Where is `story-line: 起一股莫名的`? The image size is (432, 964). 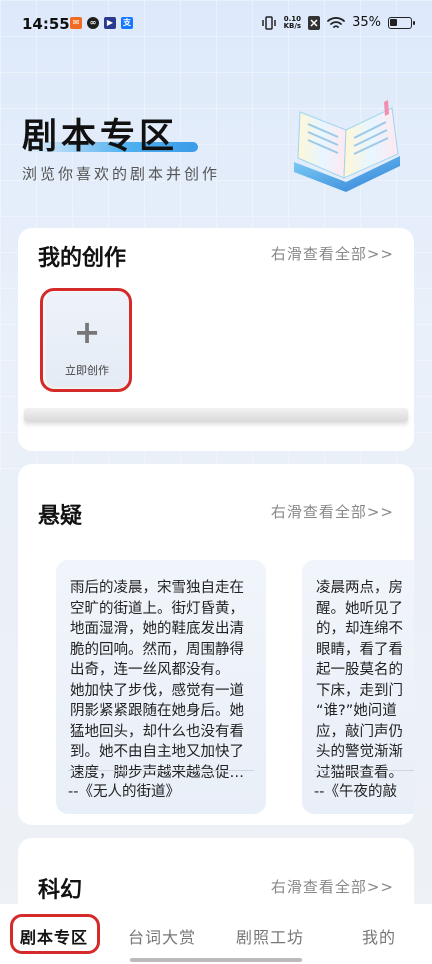 story-line: 起一股莫名的 is located at coordinates (359, 670).